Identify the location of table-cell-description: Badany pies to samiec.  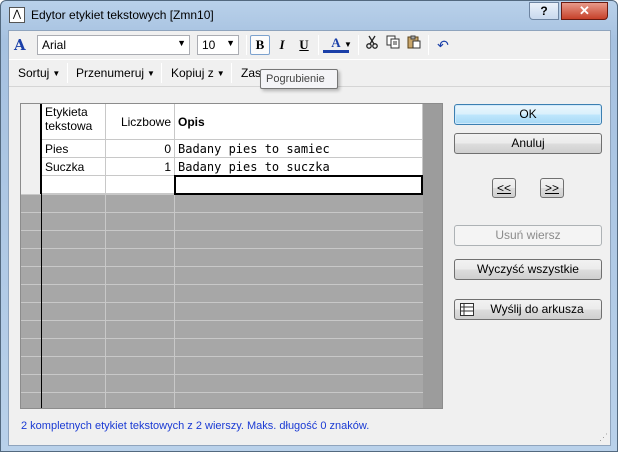
(299, 149).